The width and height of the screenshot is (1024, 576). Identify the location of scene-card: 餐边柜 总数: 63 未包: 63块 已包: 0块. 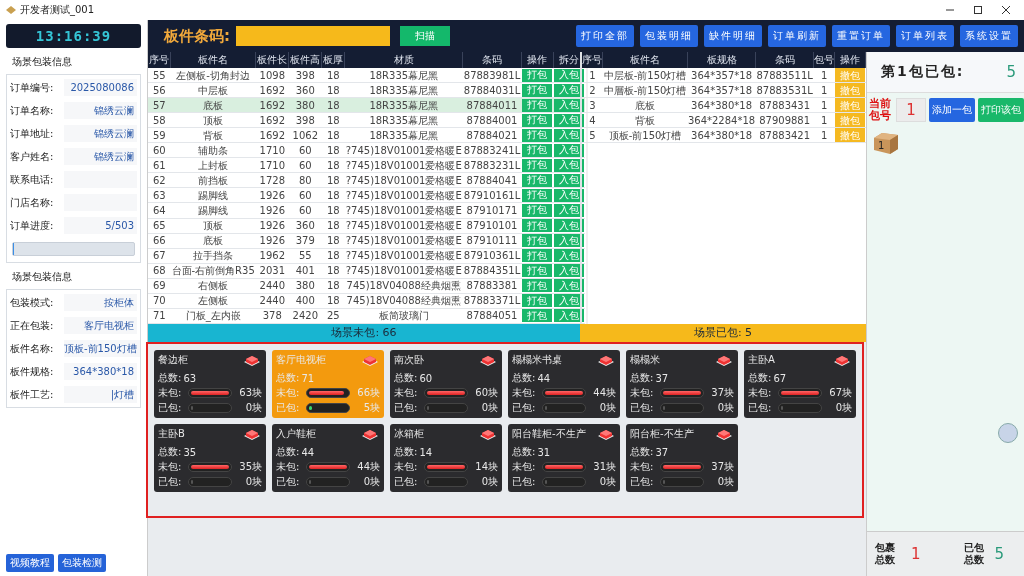
(210, 384).